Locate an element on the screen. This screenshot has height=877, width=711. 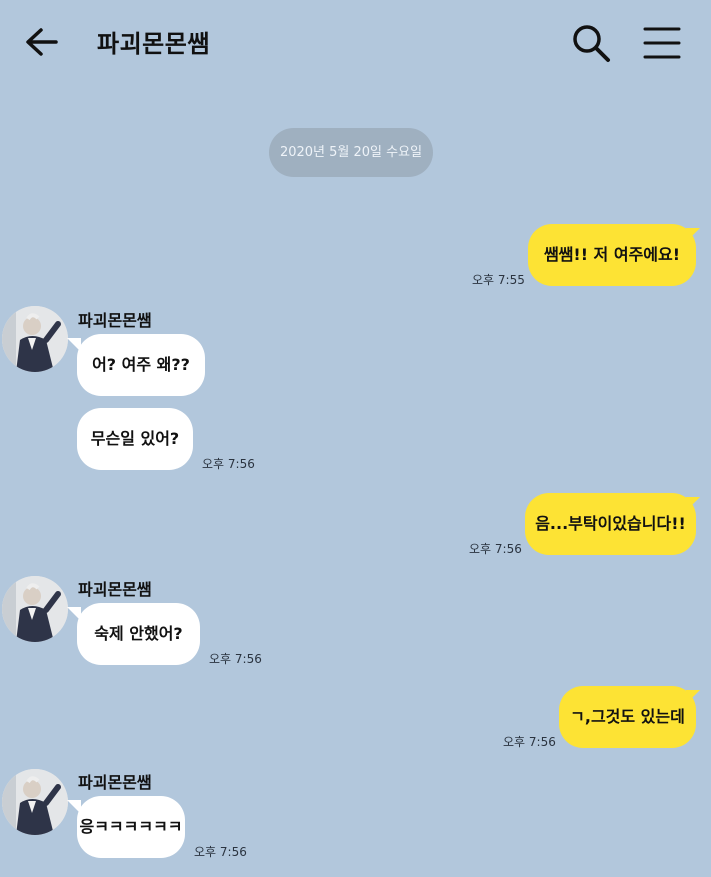
arrow-left-icon is located at coordinates (42, 42).